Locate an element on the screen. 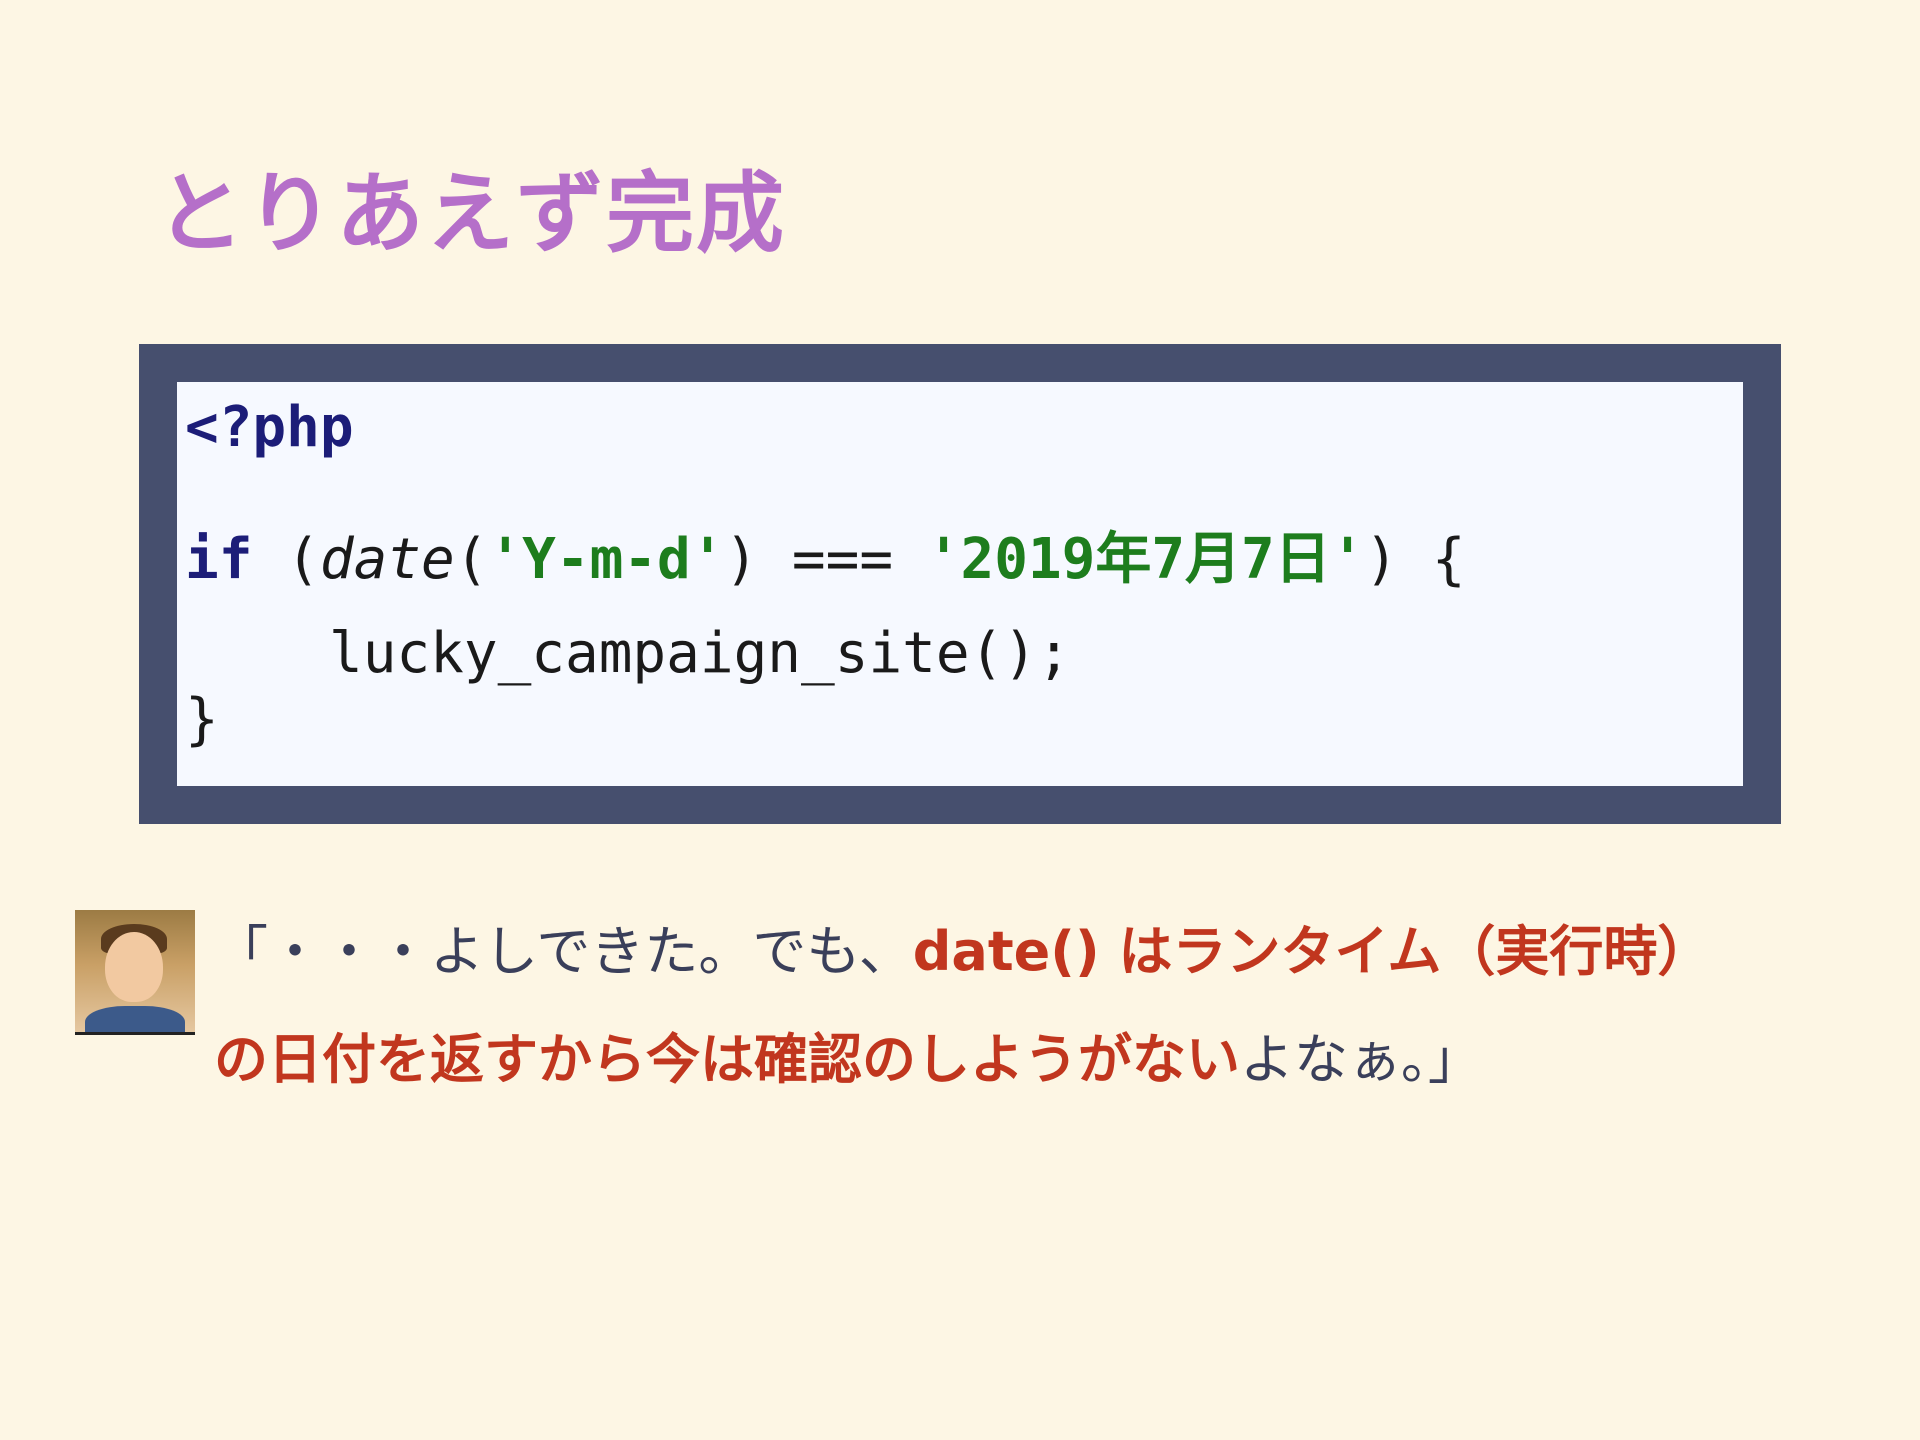  code-line-2: if (date('Y-m-d') === '2019年7月7日') { is located at coordinates (825, 560).